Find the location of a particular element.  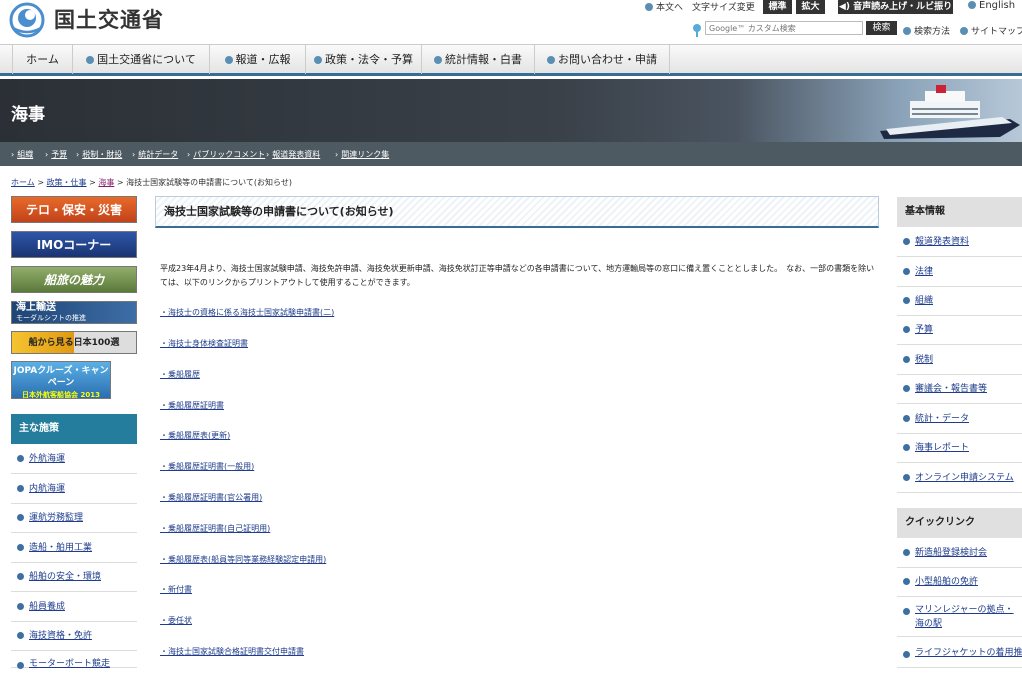

doc-link: ・乗船履歴 is located at coordinates (180, 374).